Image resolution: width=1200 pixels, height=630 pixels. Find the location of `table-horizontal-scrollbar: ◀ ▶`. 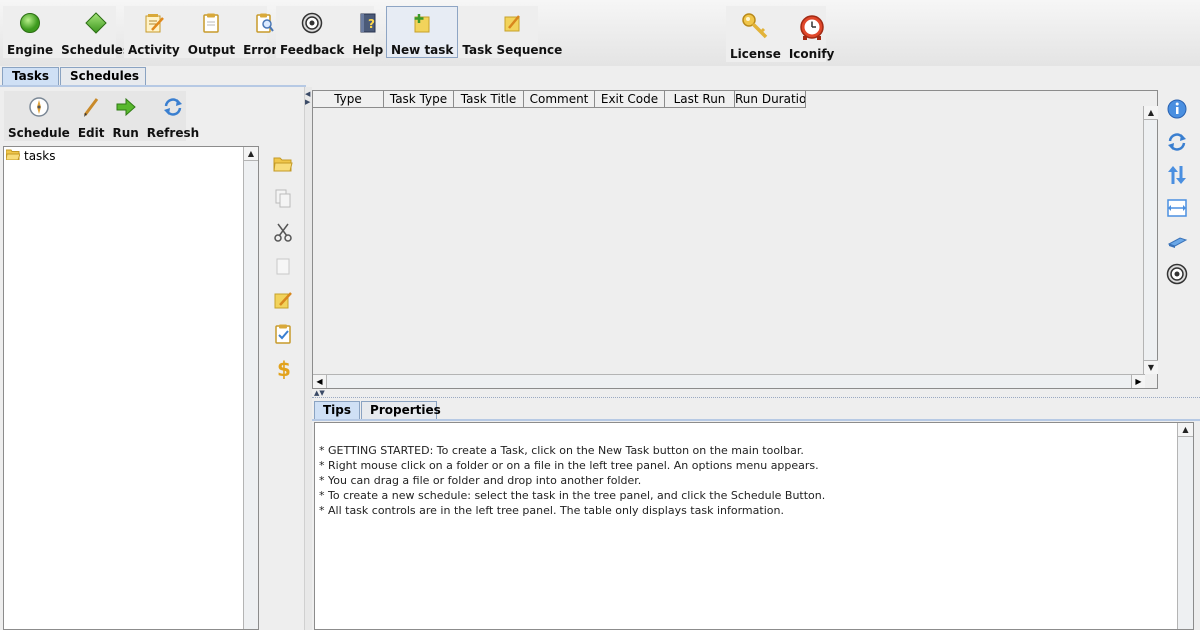

table-horizontal-scrollbar: ◀ ▶ is located at coordinates (729, 381).